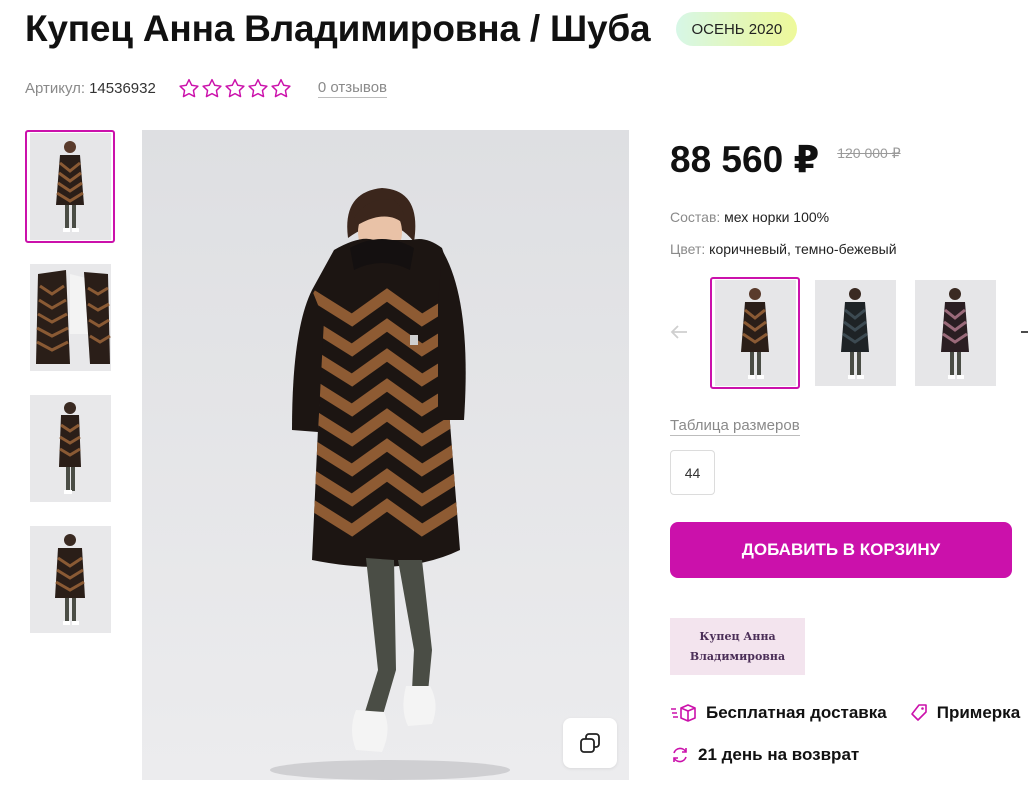  Describe the element at coordinates (735, 426) in the screenshot. I see `size-table-link: Таблица размеров` at that location.